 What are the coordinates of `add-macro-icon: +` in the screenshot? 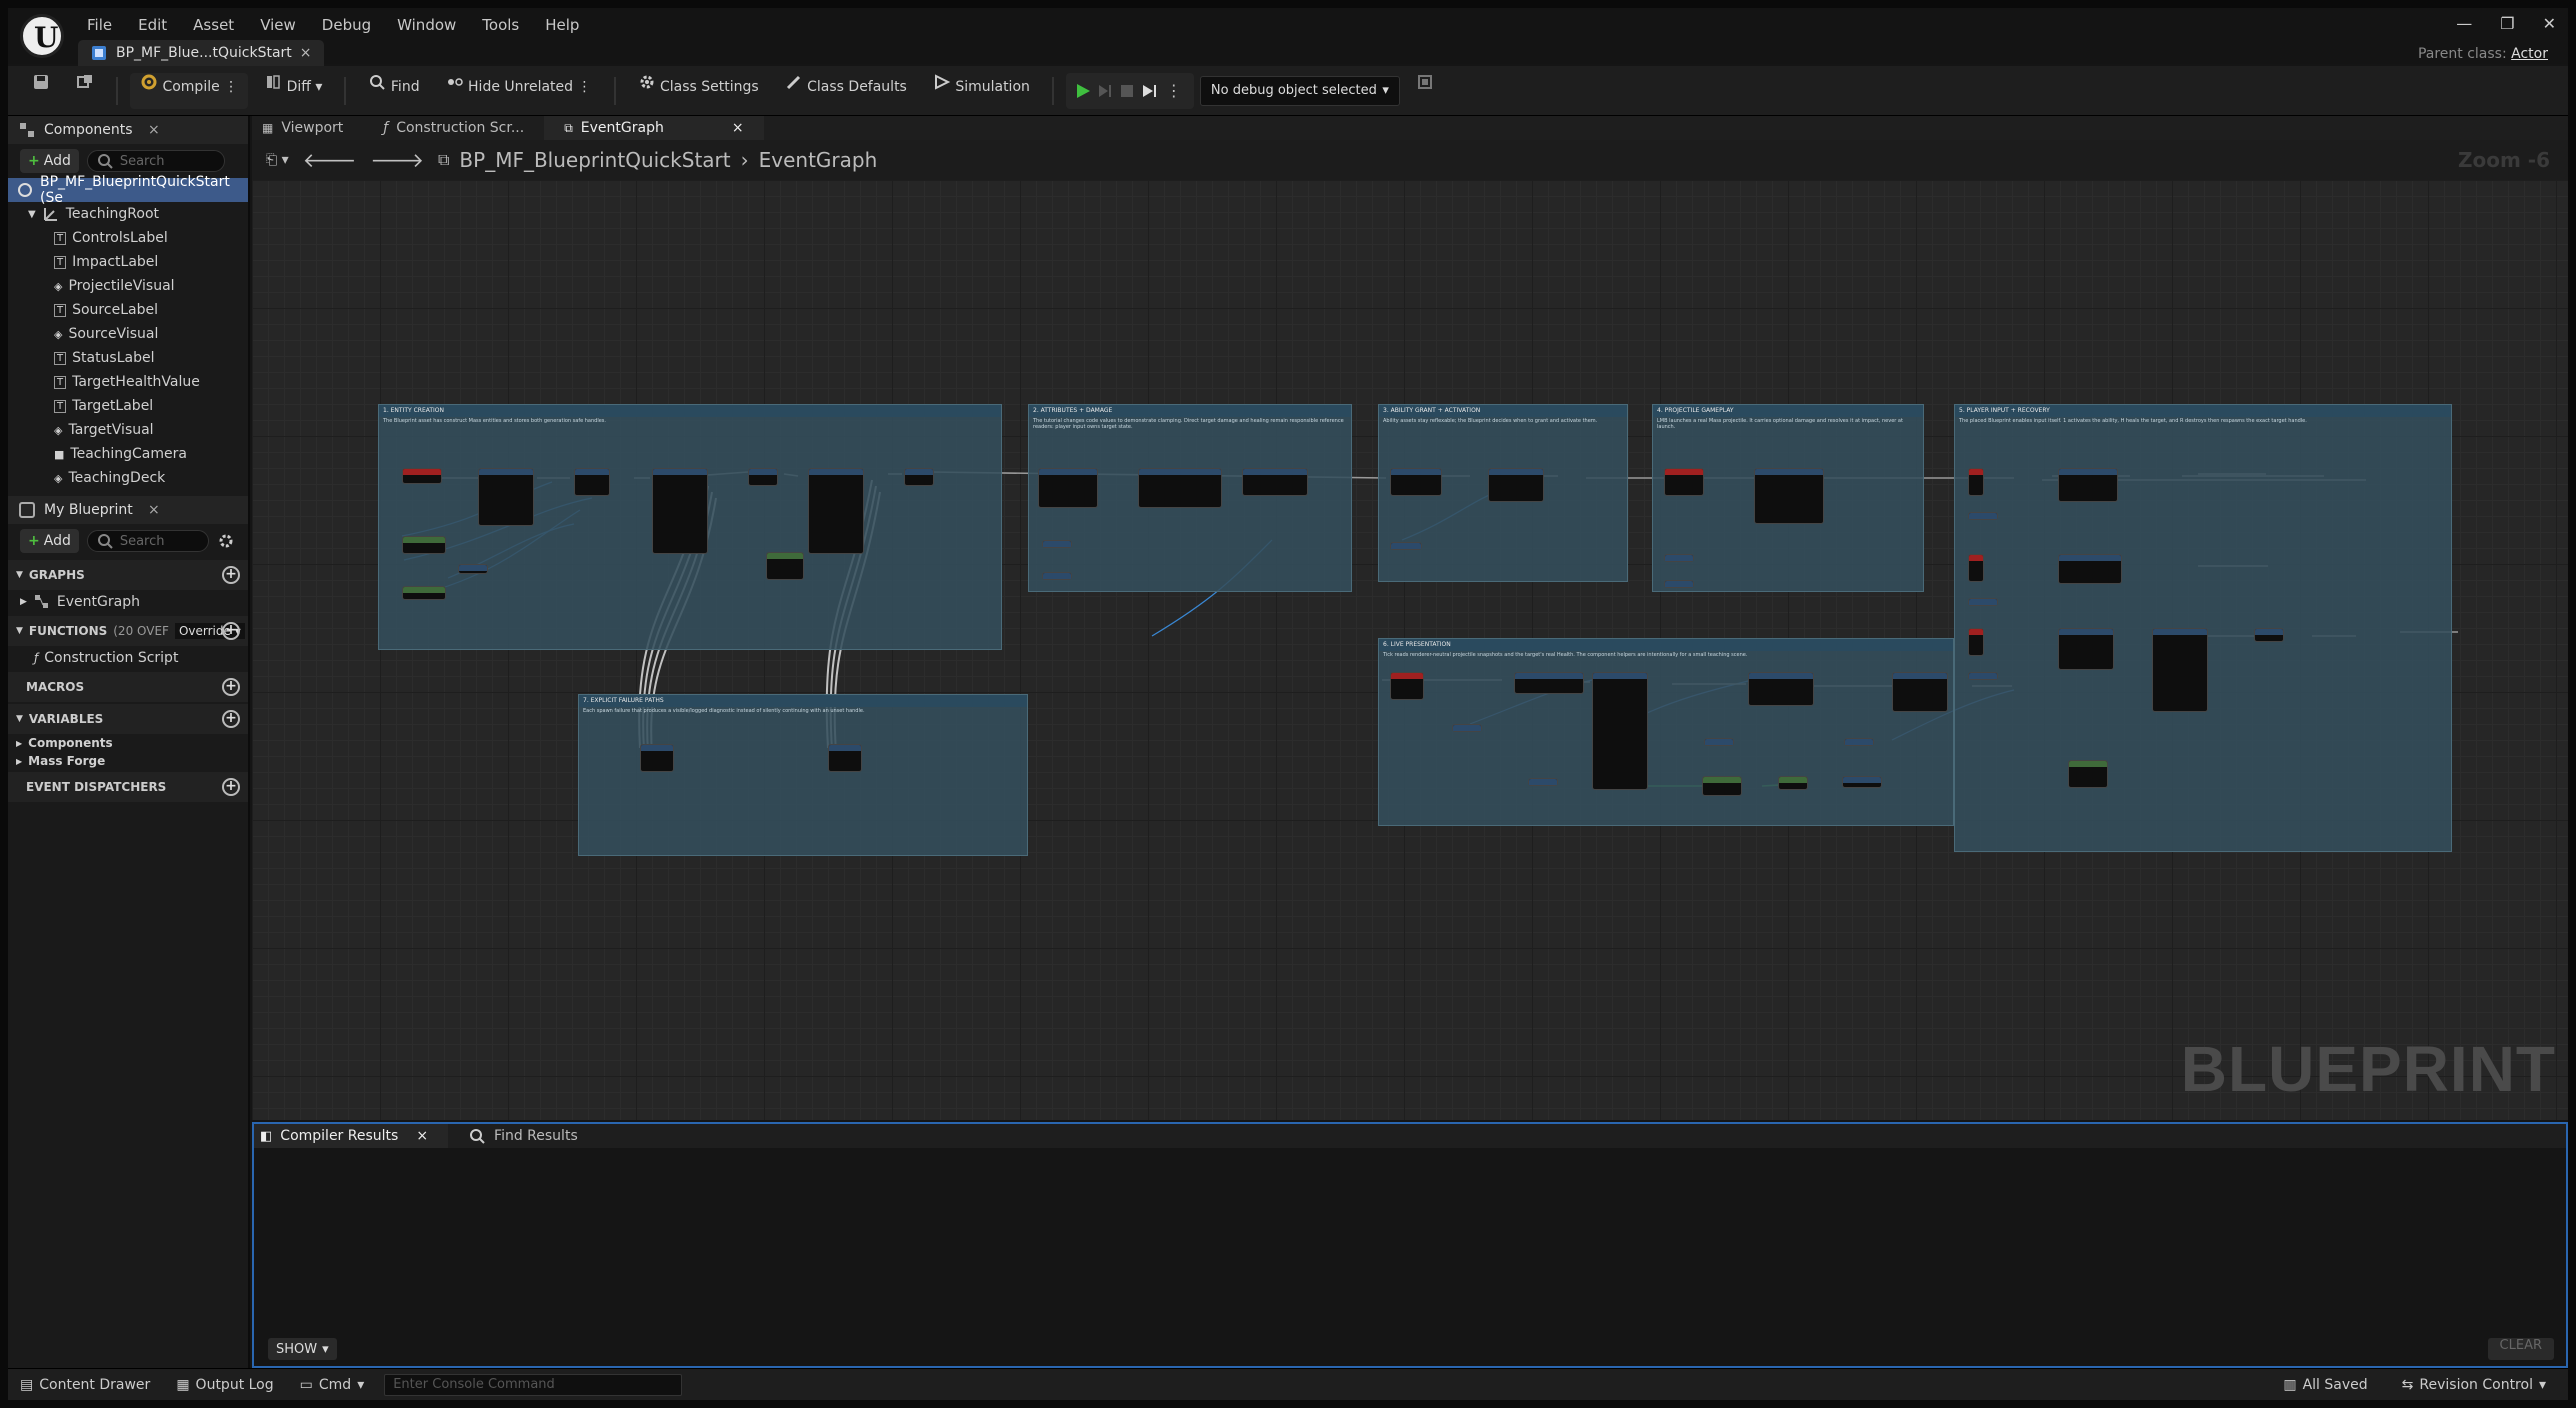 It's located at (231, 687).